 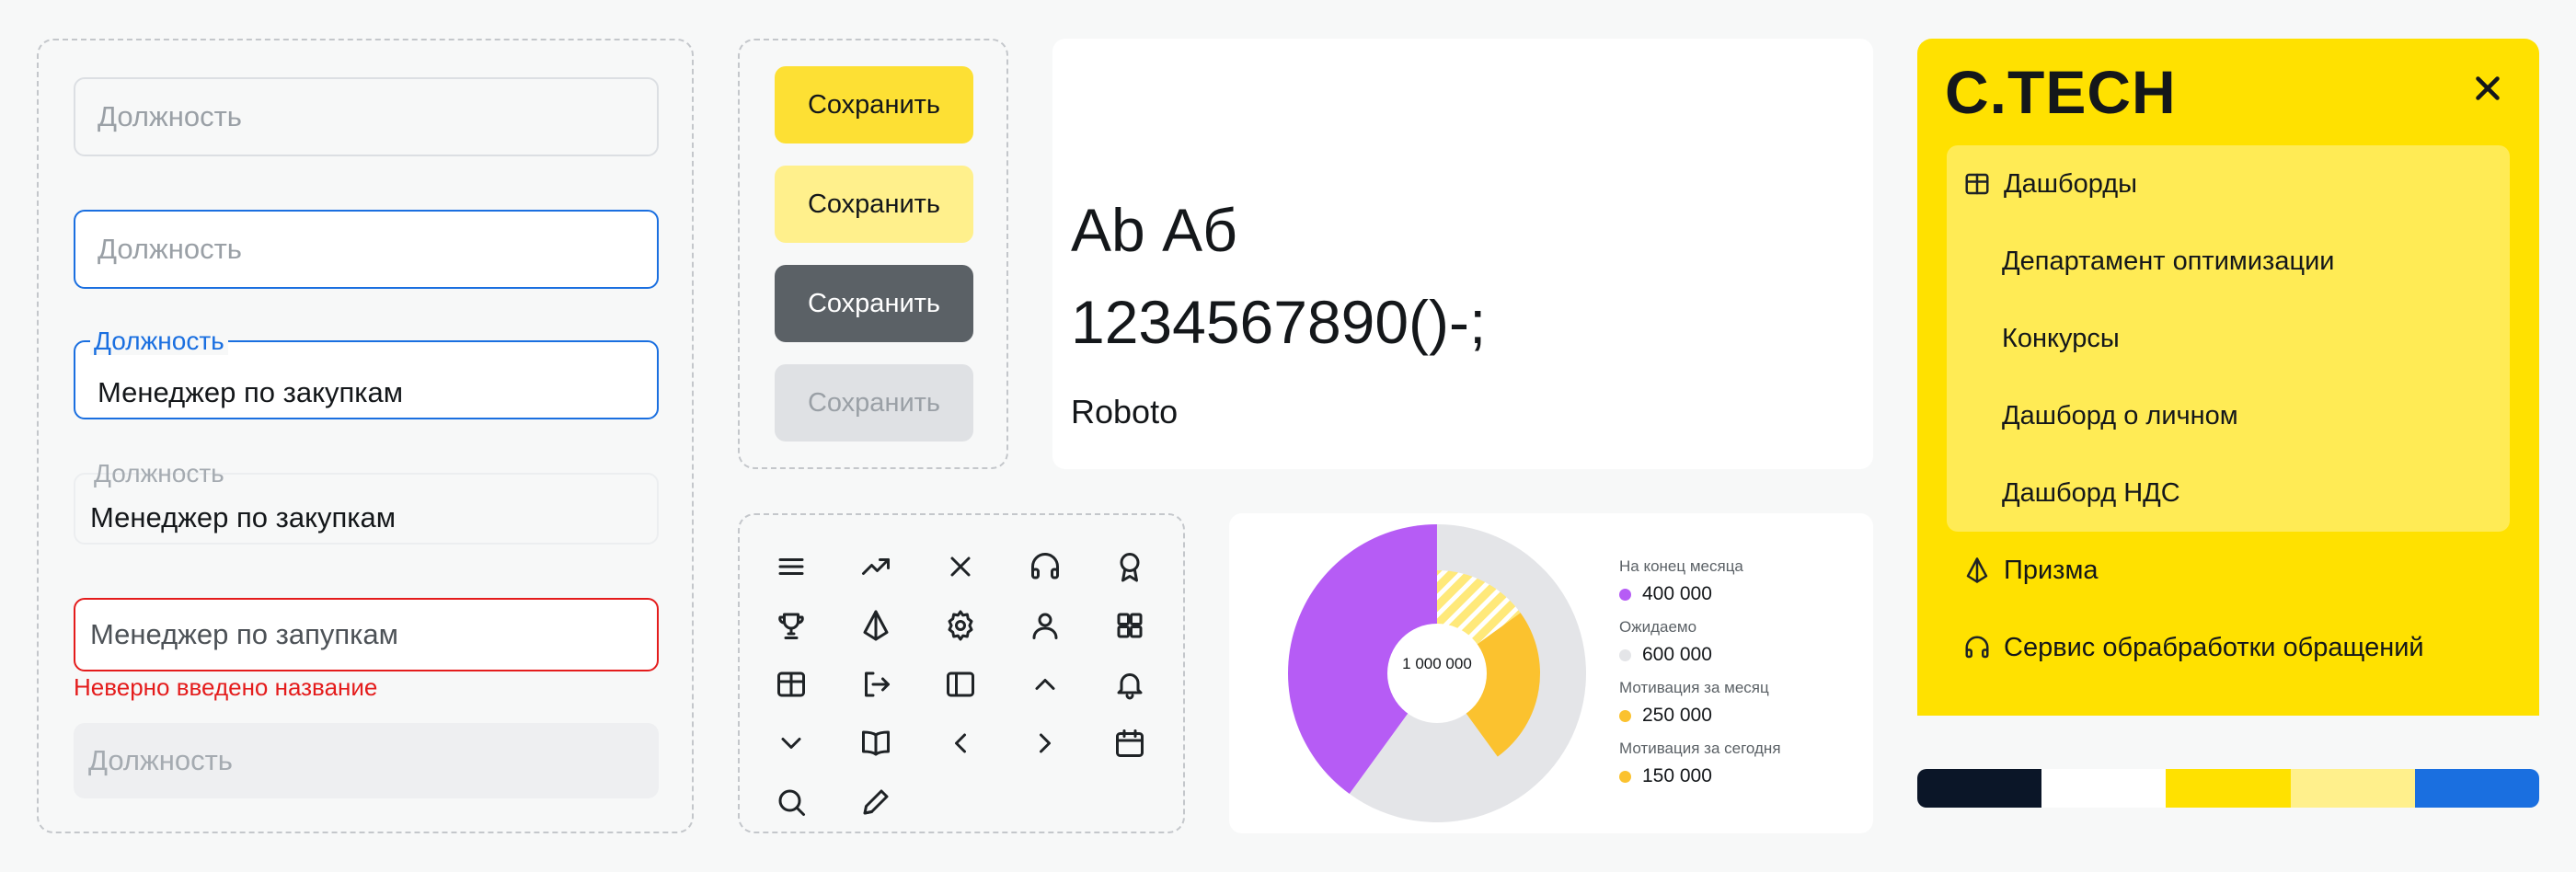 I want to click on sidebar-item-label: Департамент оптимизации, so click(x=2168, y=261).